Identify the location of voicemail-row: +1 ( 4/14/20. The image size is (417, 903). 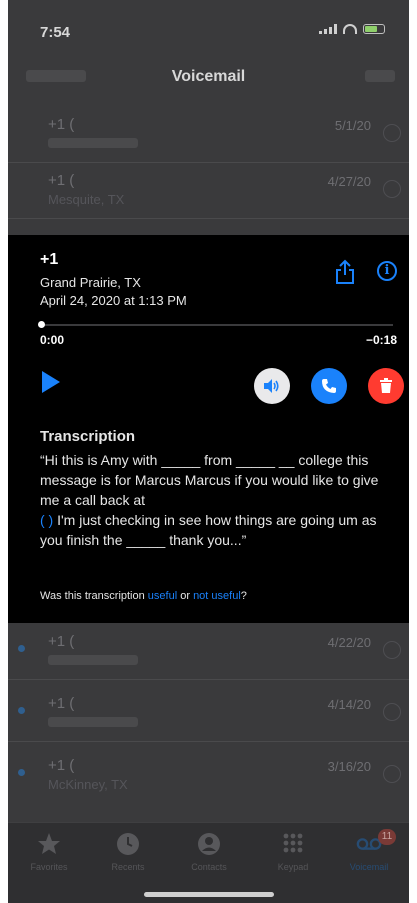
(208, 713).